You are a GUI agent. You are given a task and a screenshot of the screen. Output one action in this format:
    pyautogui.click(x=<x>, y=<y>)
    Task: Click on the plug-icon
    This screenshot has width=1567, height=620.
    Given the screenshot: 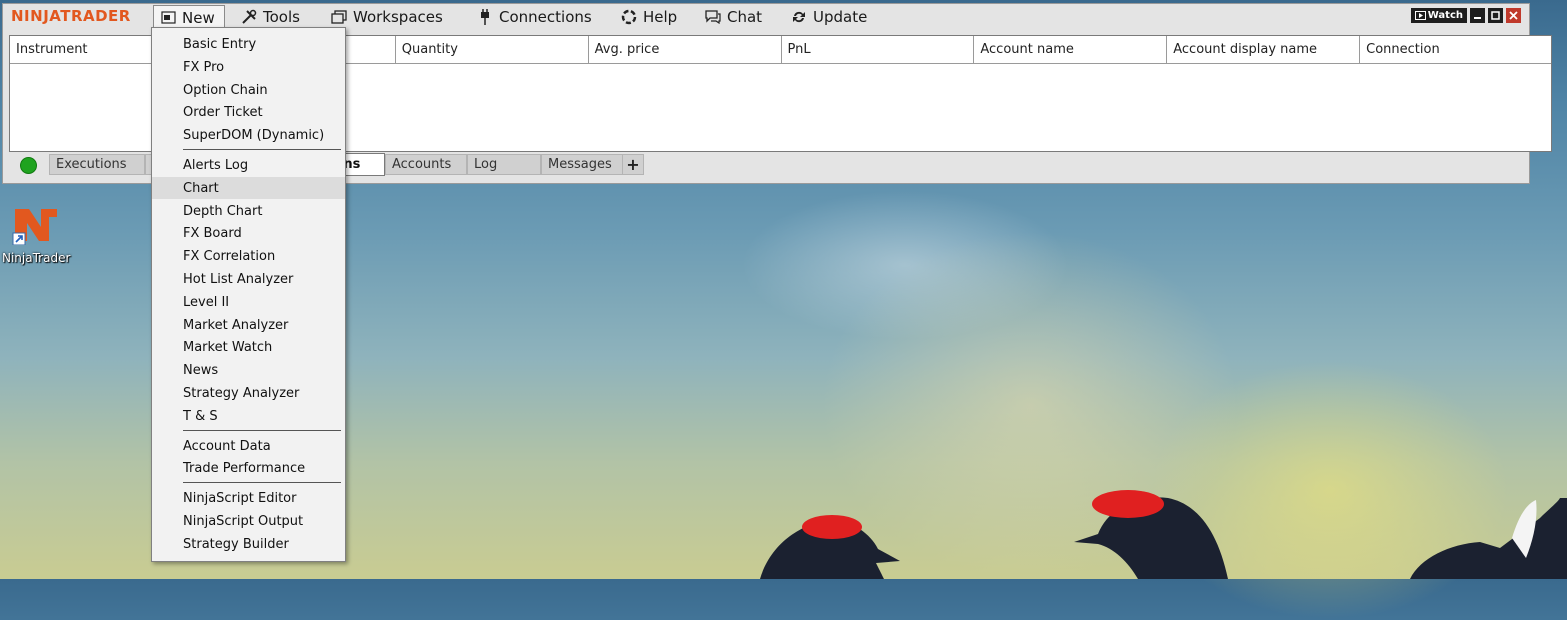 What is the action you would take?
    pyautogui.click(x=485, y=17)
    